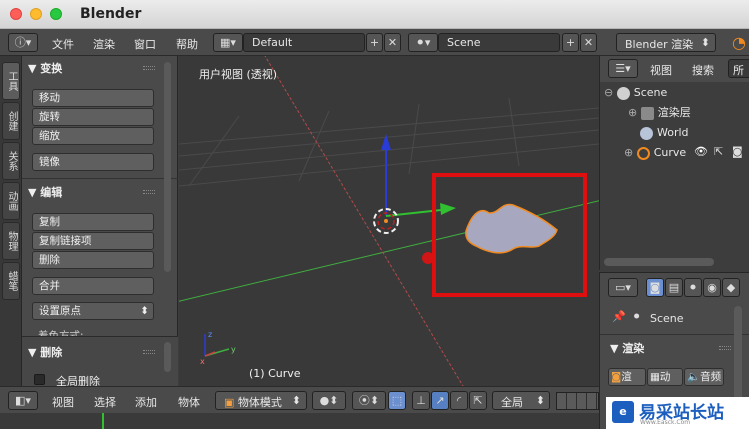 The width and height of the screenshot is (749, 429). I want to click on tab-animation: 动画, so click(11, 201).